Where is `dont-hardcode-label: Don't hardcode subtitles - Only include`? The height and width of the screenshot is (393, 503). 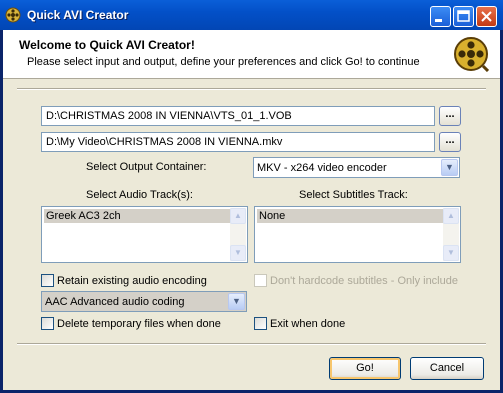 dont-hardcode-label: Don't hardcode subtitles - Only include is located at coordinates (364, 281).